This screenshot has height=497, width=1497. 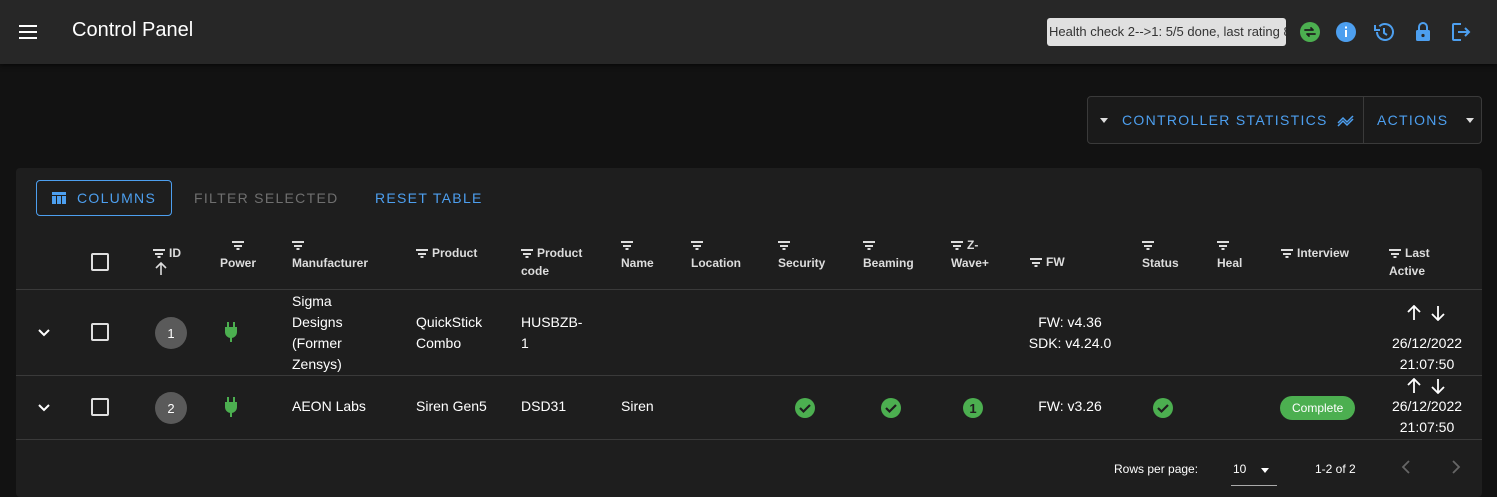 What do you see at coordinates (544, 406) in the screenshot?
I see `product-code-cell: DSD31` at bounding box center [544, 406].